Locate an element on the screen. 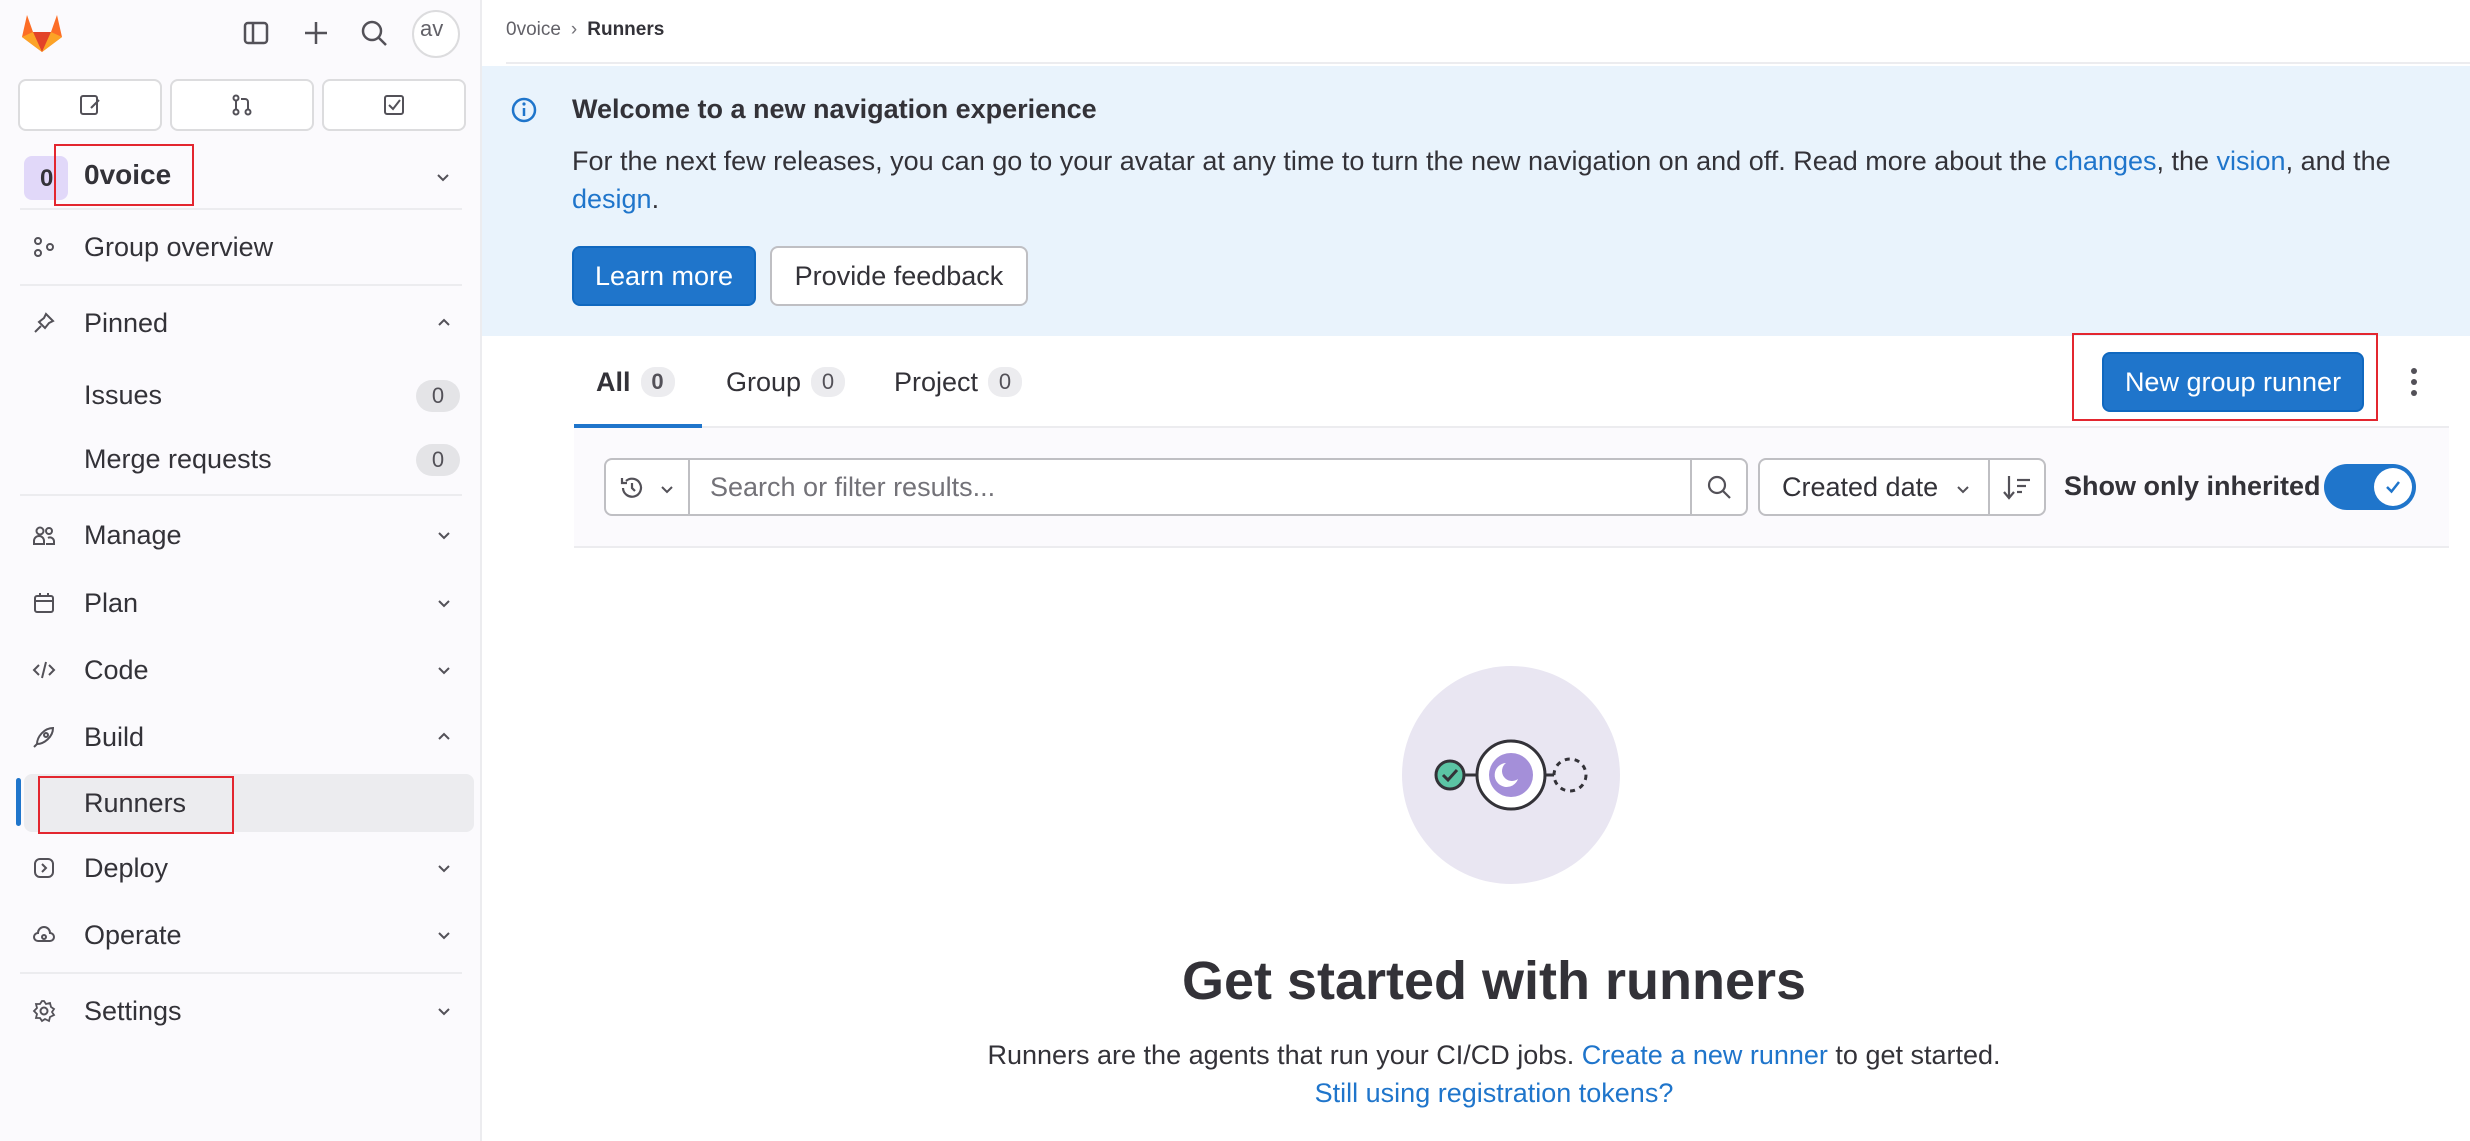  active-indicator is located at coordinates (18, 802).